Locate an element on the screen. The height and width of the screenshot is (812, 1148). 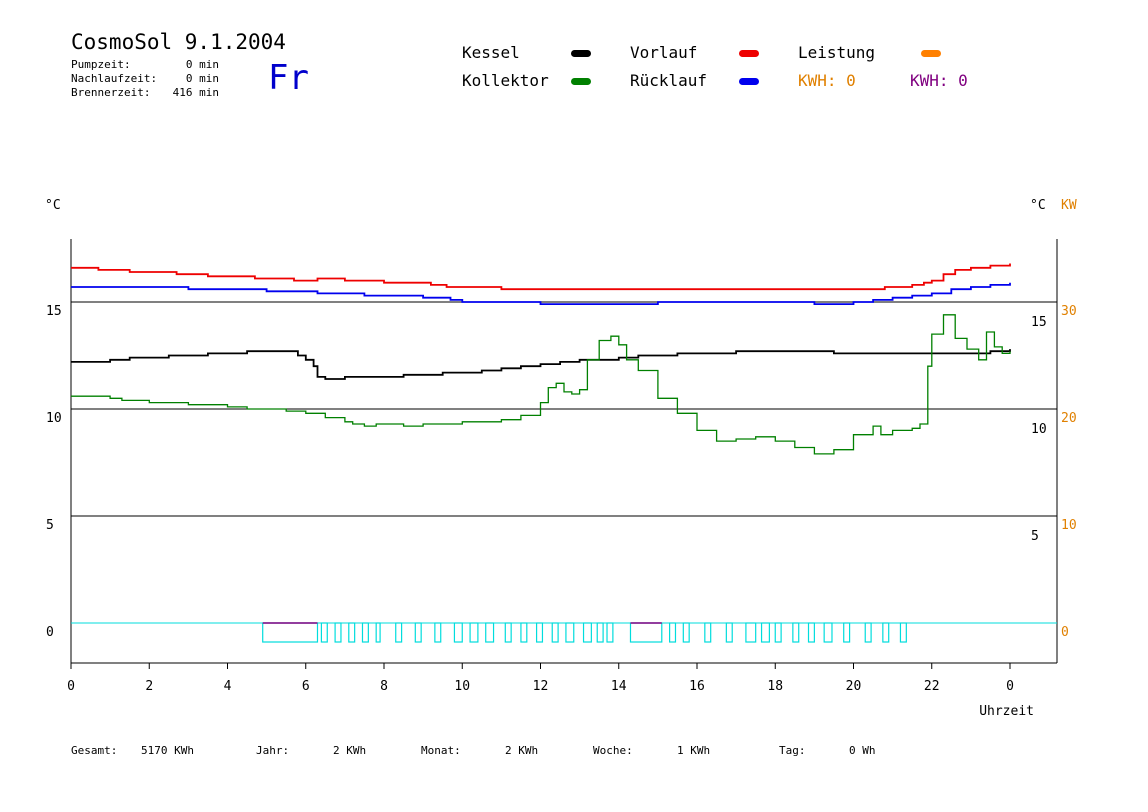
x-tick-label: 14 is located at coordinates (619, 686).